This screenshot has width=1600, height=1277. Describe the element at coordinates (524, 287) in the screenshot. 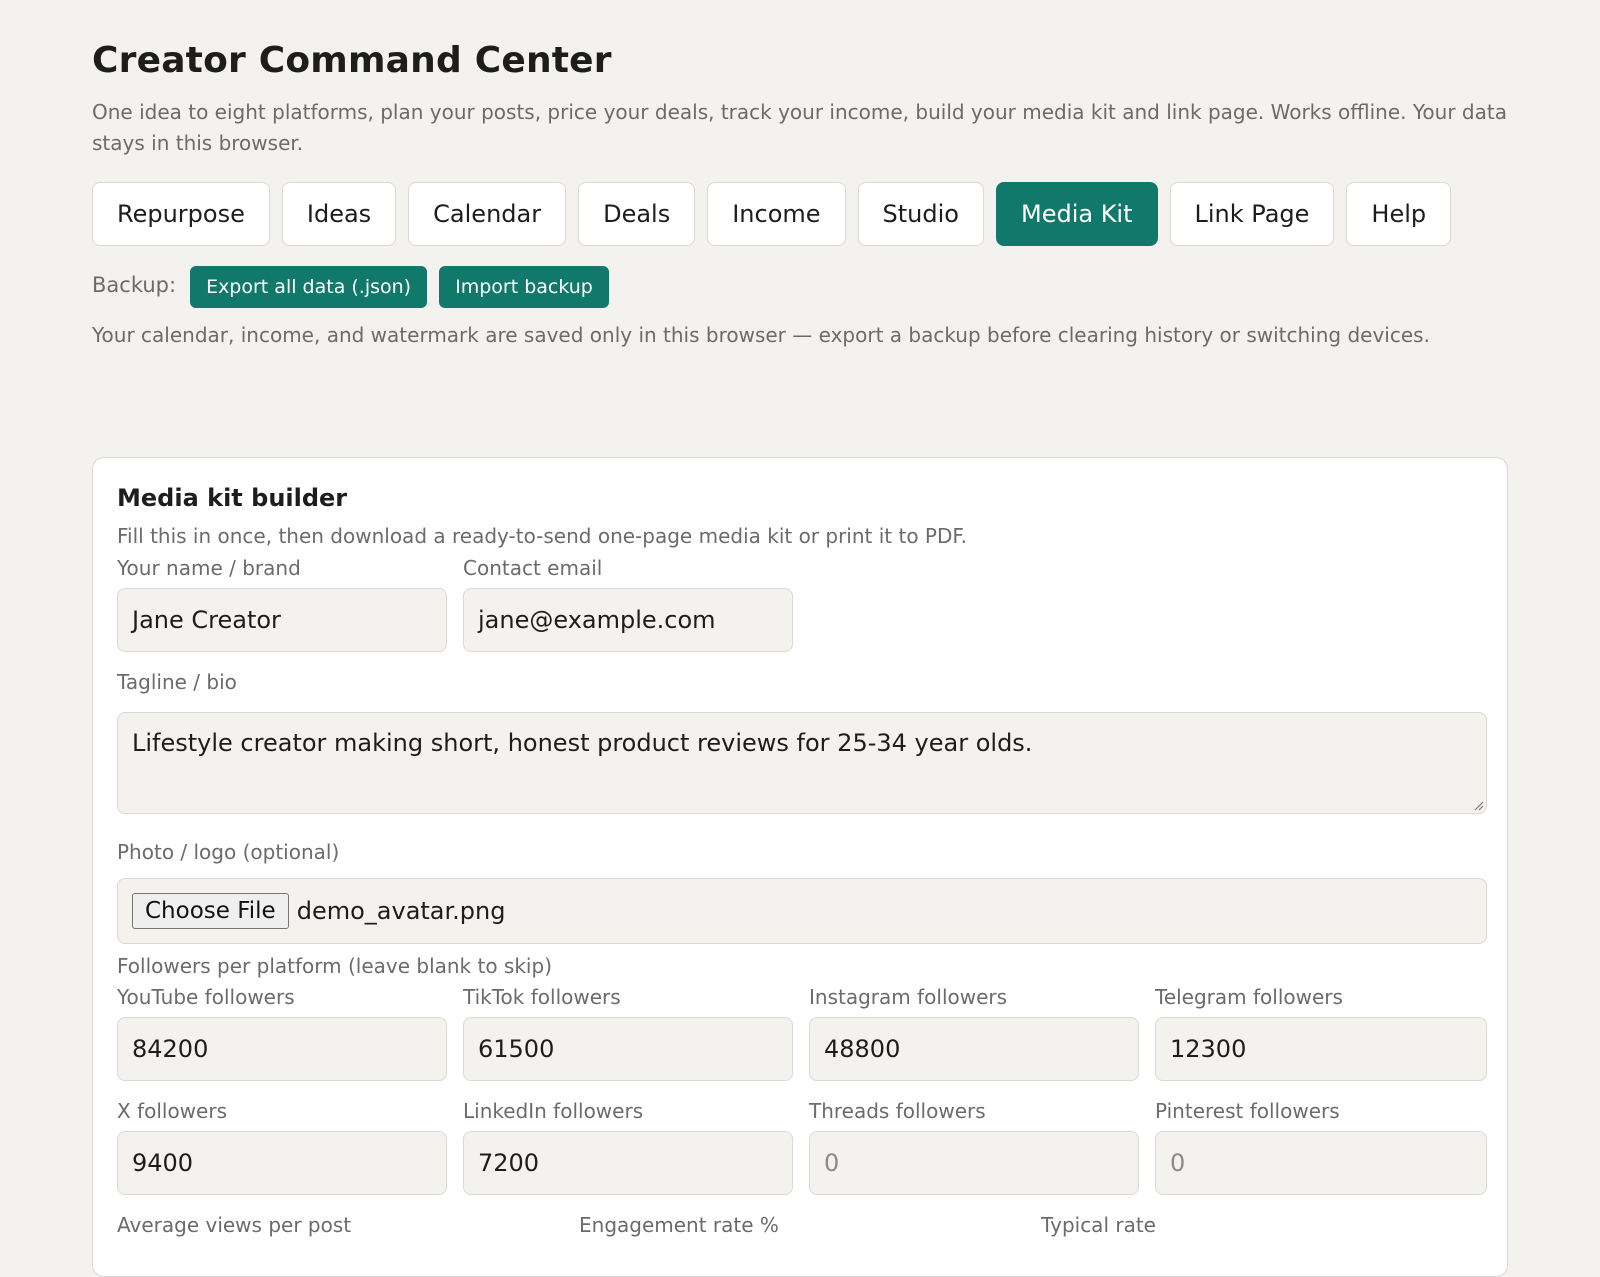

I see `import-backup-button: Import backup` at that location.